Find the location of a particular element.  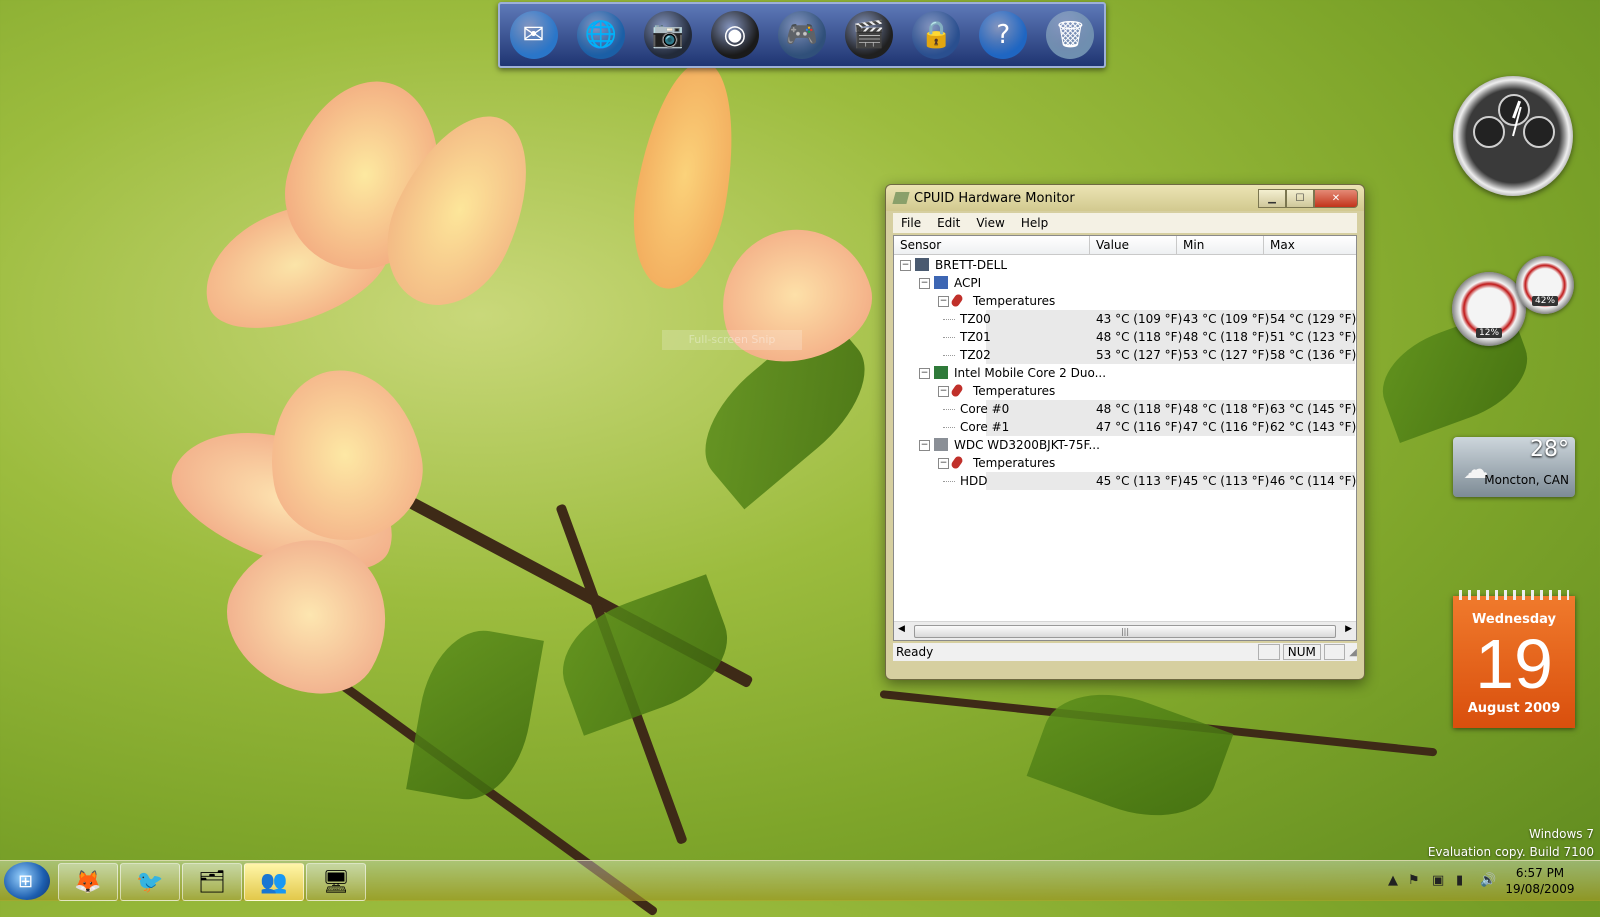

calendar-rings is located at coordinates (1514, 595).